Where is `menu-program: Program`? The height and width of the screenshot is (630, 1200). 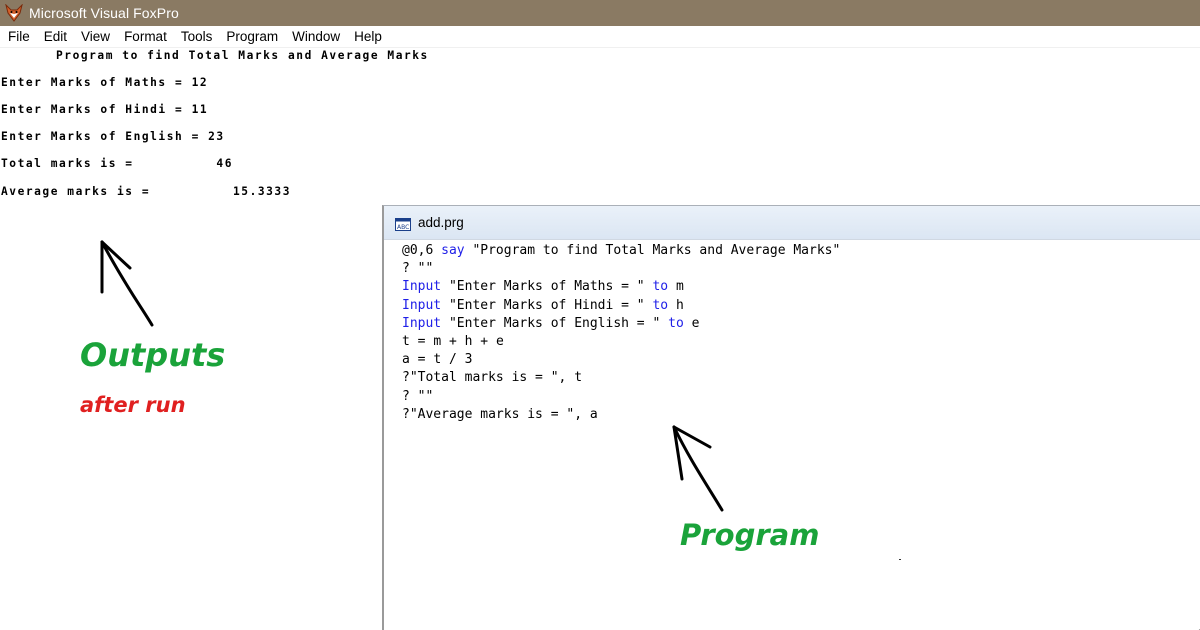
menu-program: Program is located at coordinates (252, 36).